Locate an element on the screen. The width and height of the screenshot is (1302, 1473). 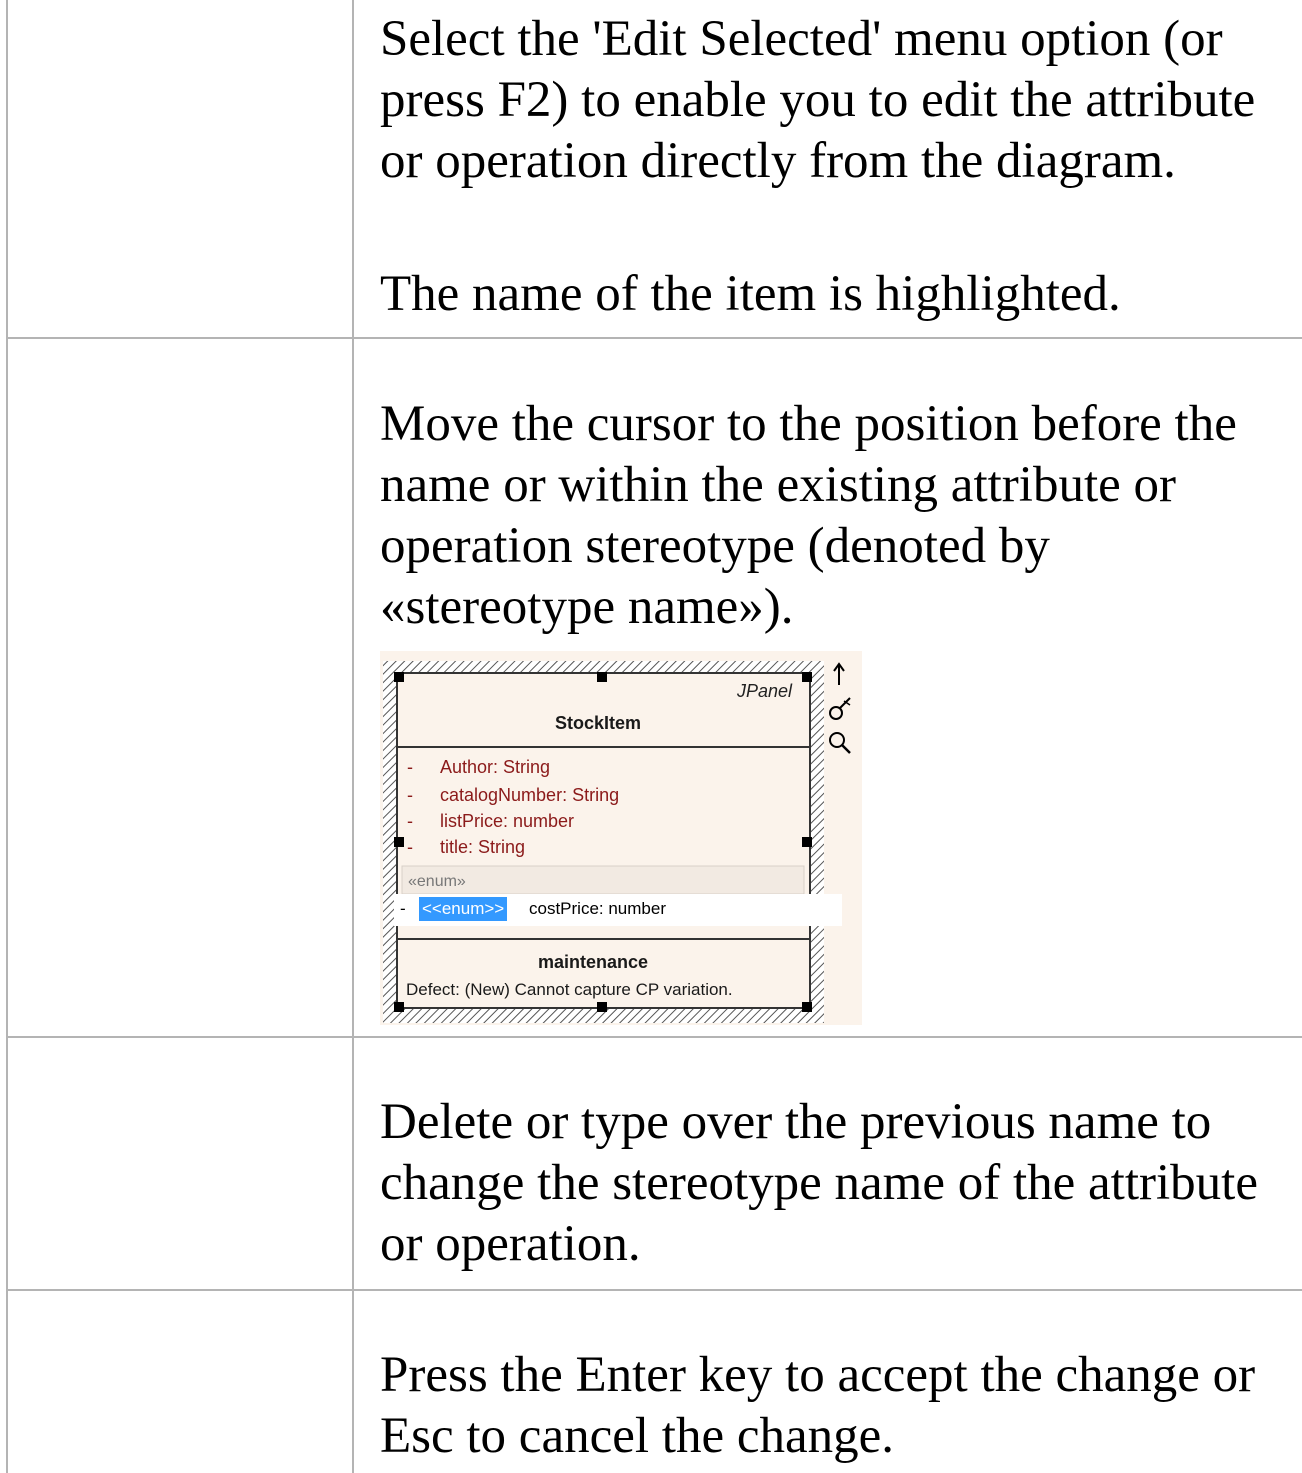
edit-attribute-text: costPrice: number is located at coordinates (597, 909).